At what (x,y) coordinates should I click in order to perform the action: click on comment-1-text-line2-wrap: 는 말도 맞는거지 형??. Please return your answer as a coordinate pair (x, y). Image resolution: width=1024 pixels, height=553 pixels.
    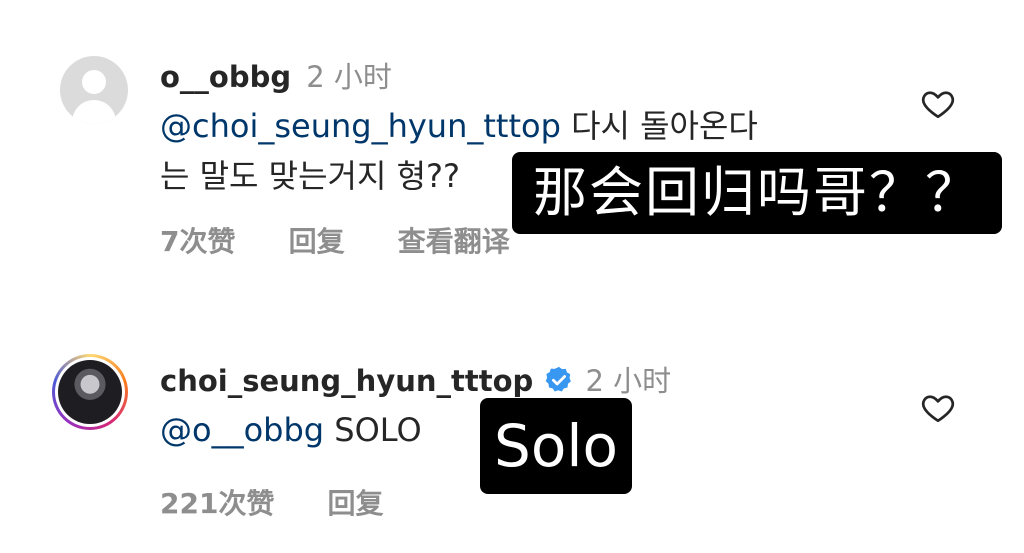
    Looking at the image, I should click on (310, 176).